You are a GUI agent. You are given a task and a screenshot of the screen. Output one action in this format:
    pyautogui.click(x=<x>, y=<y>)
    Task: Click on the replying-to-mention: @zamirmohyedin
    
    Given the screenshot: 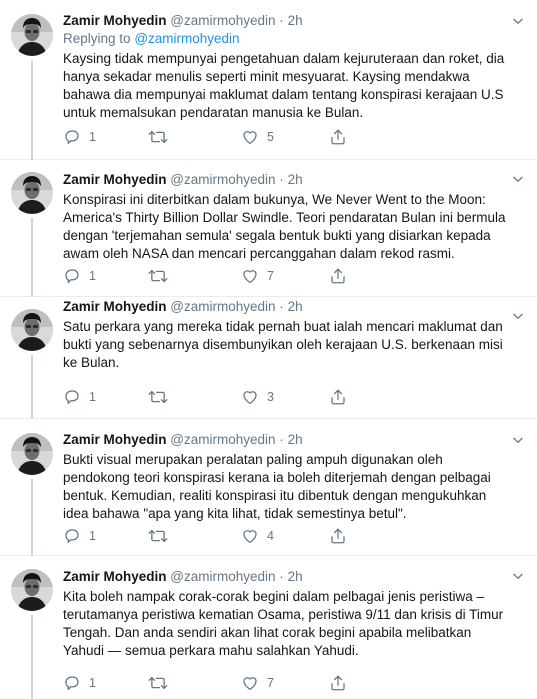 What is the action you would take?
    pyautogui.click(x=186, y=38)
    